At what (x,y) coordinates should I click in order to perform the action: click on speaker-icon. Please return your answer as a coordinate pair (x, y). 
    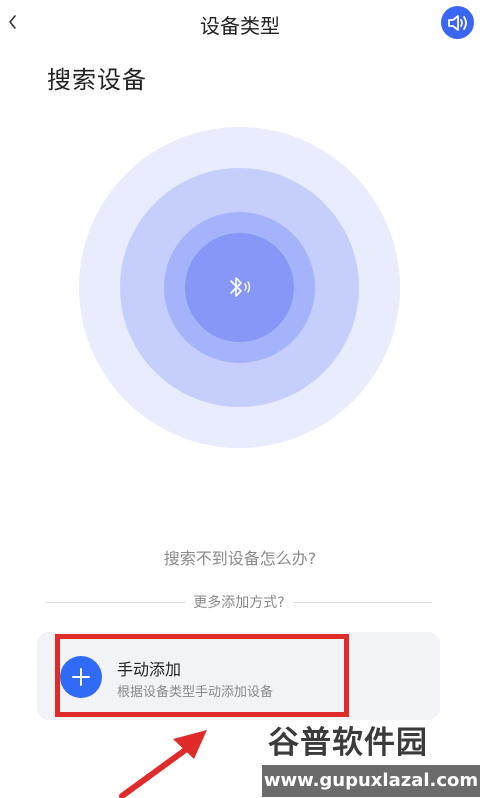
    Looking at the image, I should click on (457, 22).